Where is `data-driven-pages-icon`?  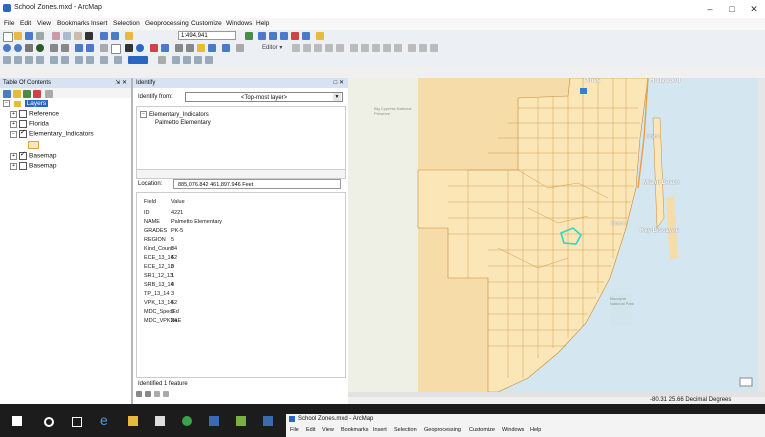
data-driven-pages-icon is located at coordinates (176, 60).